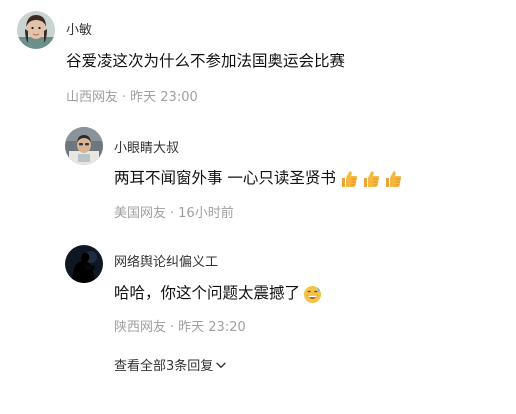 This screenshot has height=414, width=516. What do you see at coordinates (140, 213) in the screenshot?
I see `reply-location: 美国网友` at bounding box center [140, 213].